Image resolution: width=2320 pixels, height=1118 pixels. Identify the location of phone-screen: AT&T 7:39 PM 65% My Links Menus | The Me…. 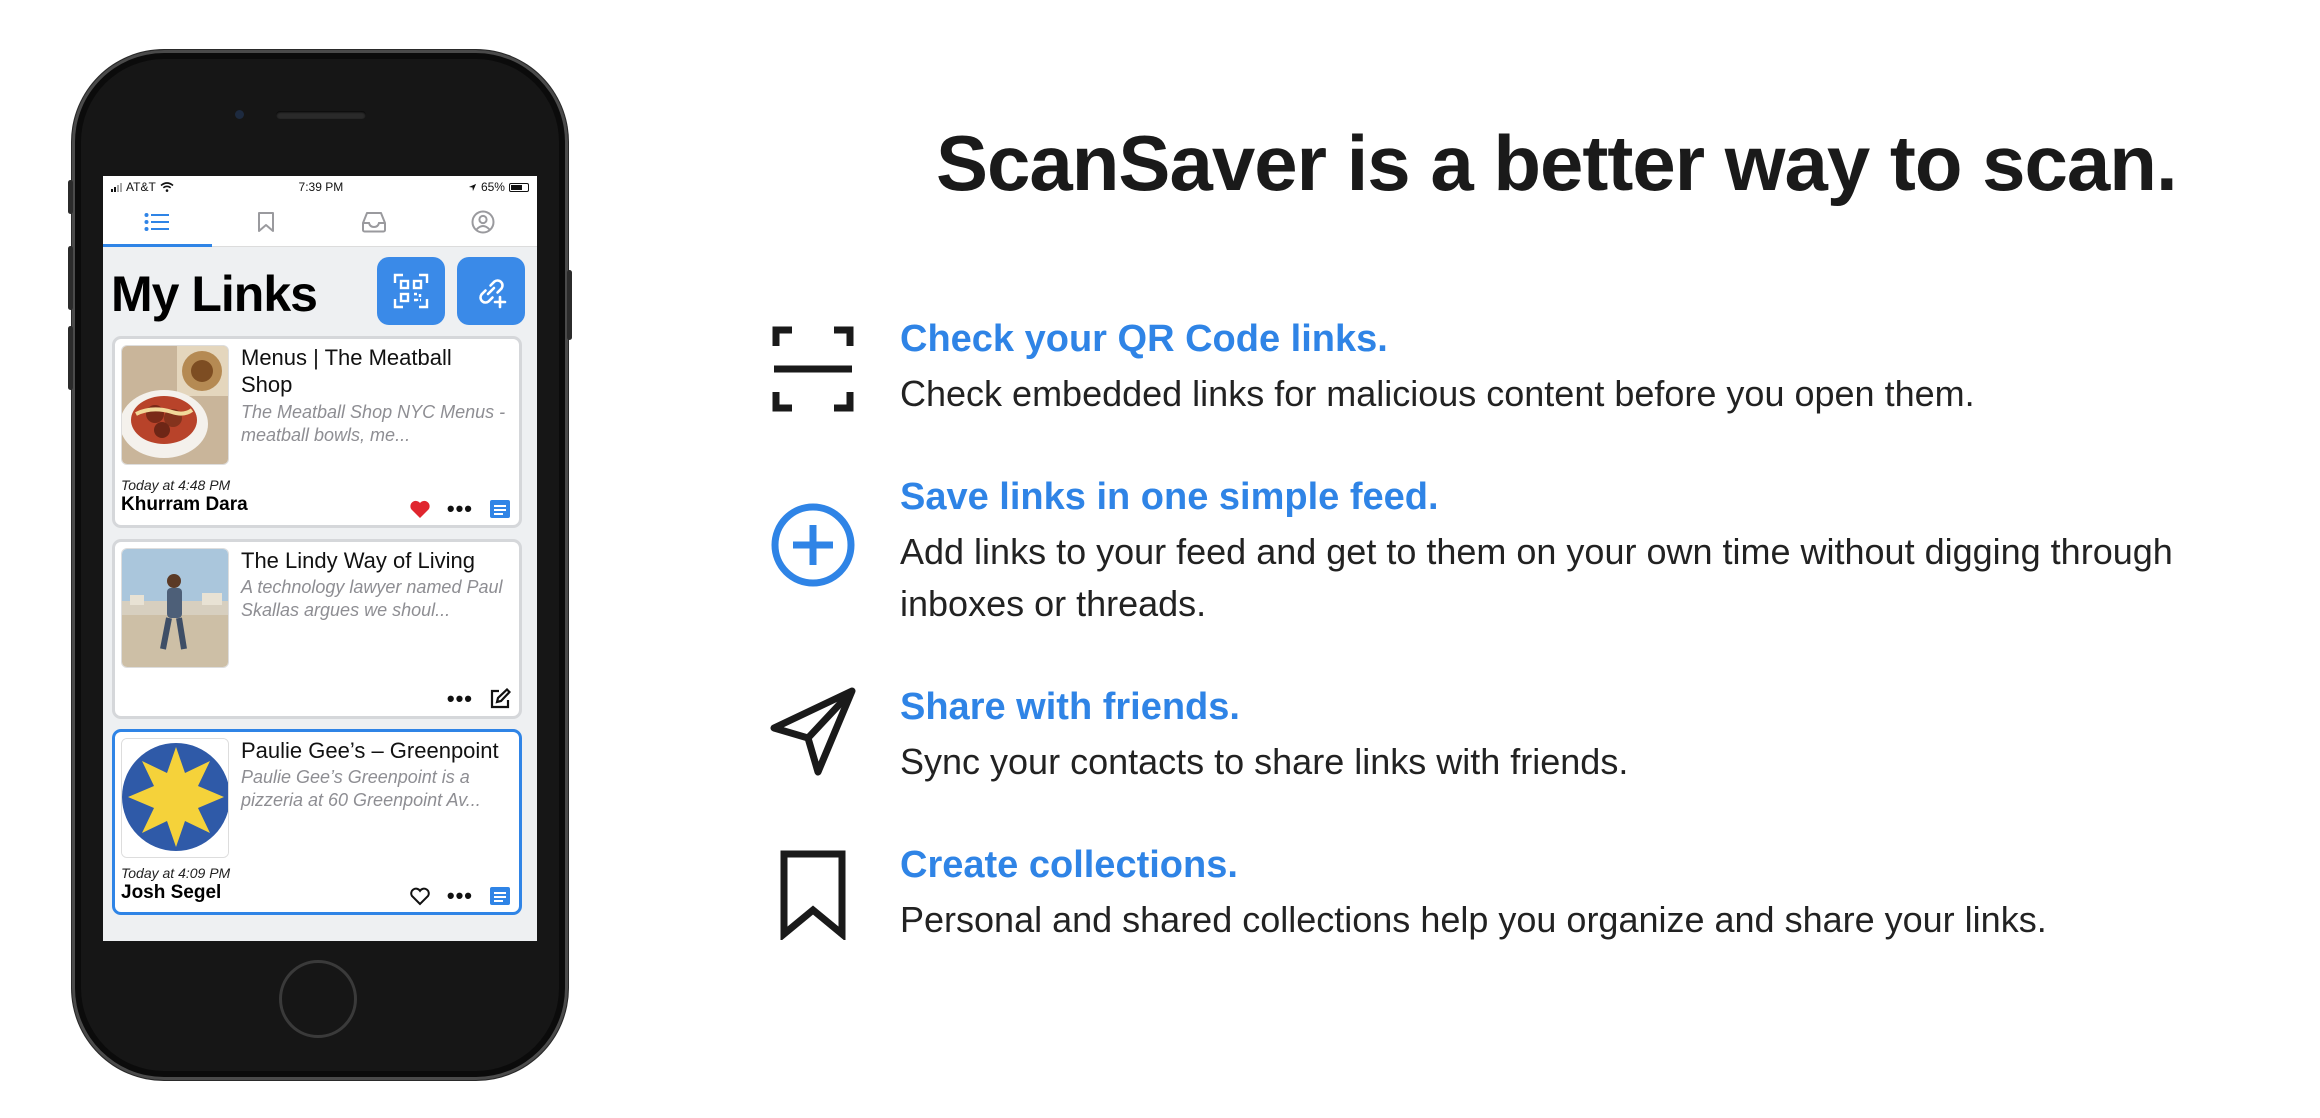
(320, 558).